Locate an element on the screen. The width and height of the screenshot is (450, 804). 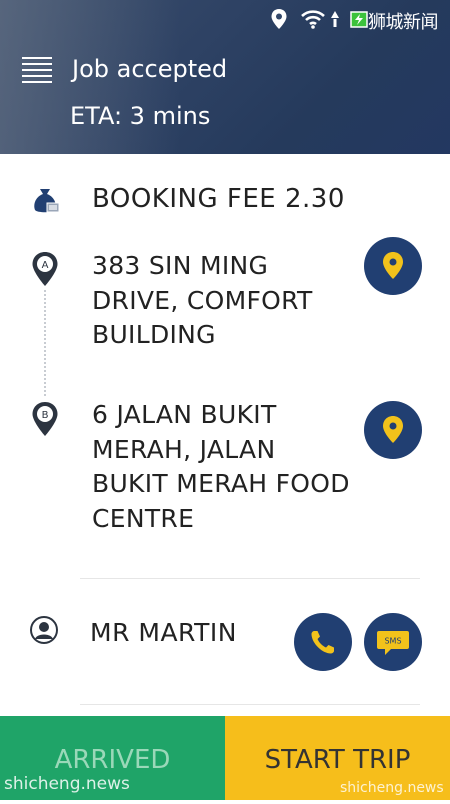
dropoff-marker-label: B is located at coordinates (45, 415).